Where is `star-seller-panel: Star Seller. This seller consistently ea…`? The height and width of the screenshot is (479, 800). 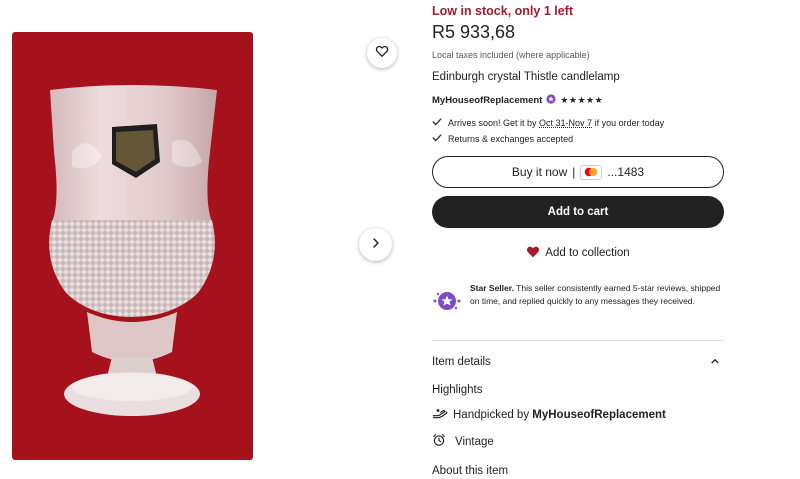 star-seller-panel: Star Seller. This seller consistently ea… is located at coordinates (578, 300).